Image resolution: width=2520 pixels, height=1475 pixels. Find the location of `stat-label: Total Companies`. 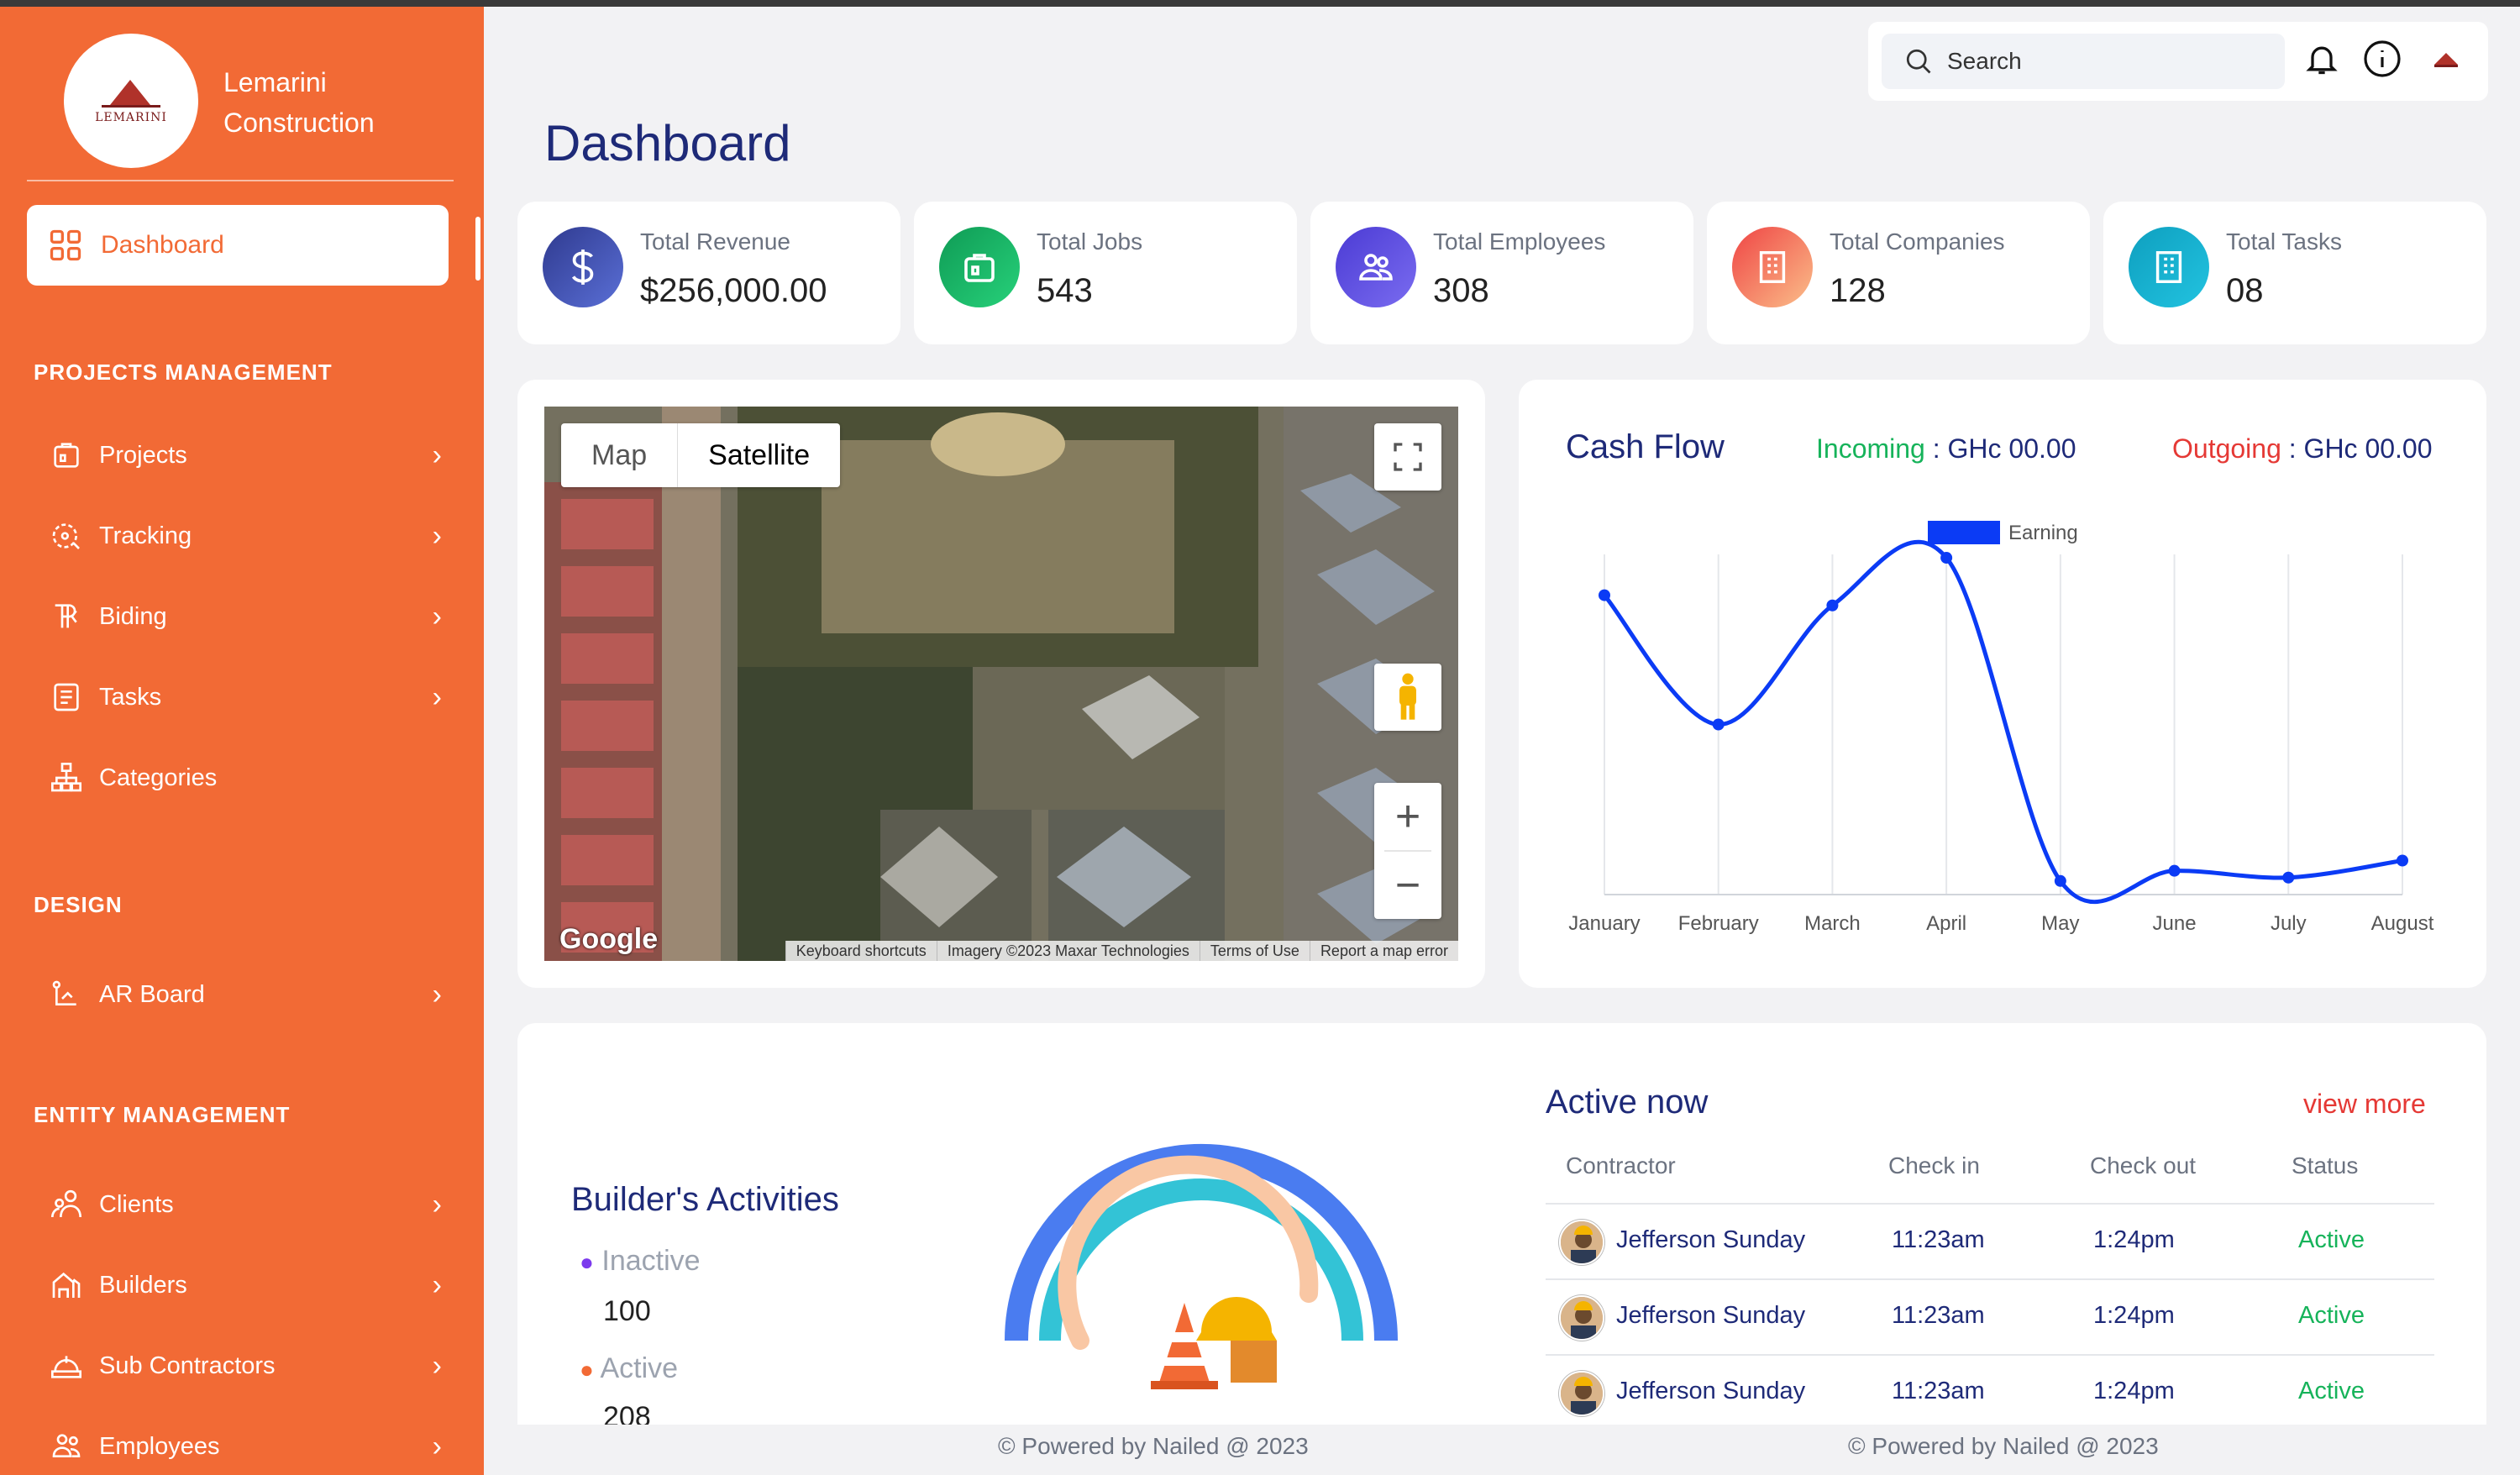

stat-label: Total Companies is located at coordinates (1917, 242).